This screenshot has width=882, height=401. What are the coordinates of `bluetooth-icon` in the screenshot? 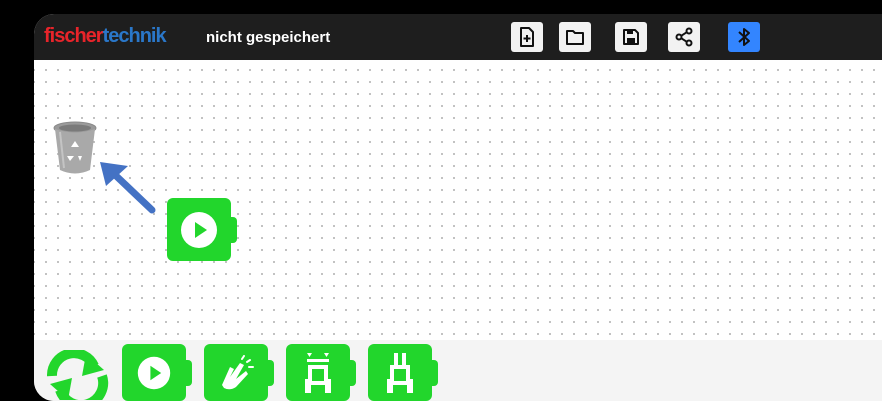 It's located at (744, 37).